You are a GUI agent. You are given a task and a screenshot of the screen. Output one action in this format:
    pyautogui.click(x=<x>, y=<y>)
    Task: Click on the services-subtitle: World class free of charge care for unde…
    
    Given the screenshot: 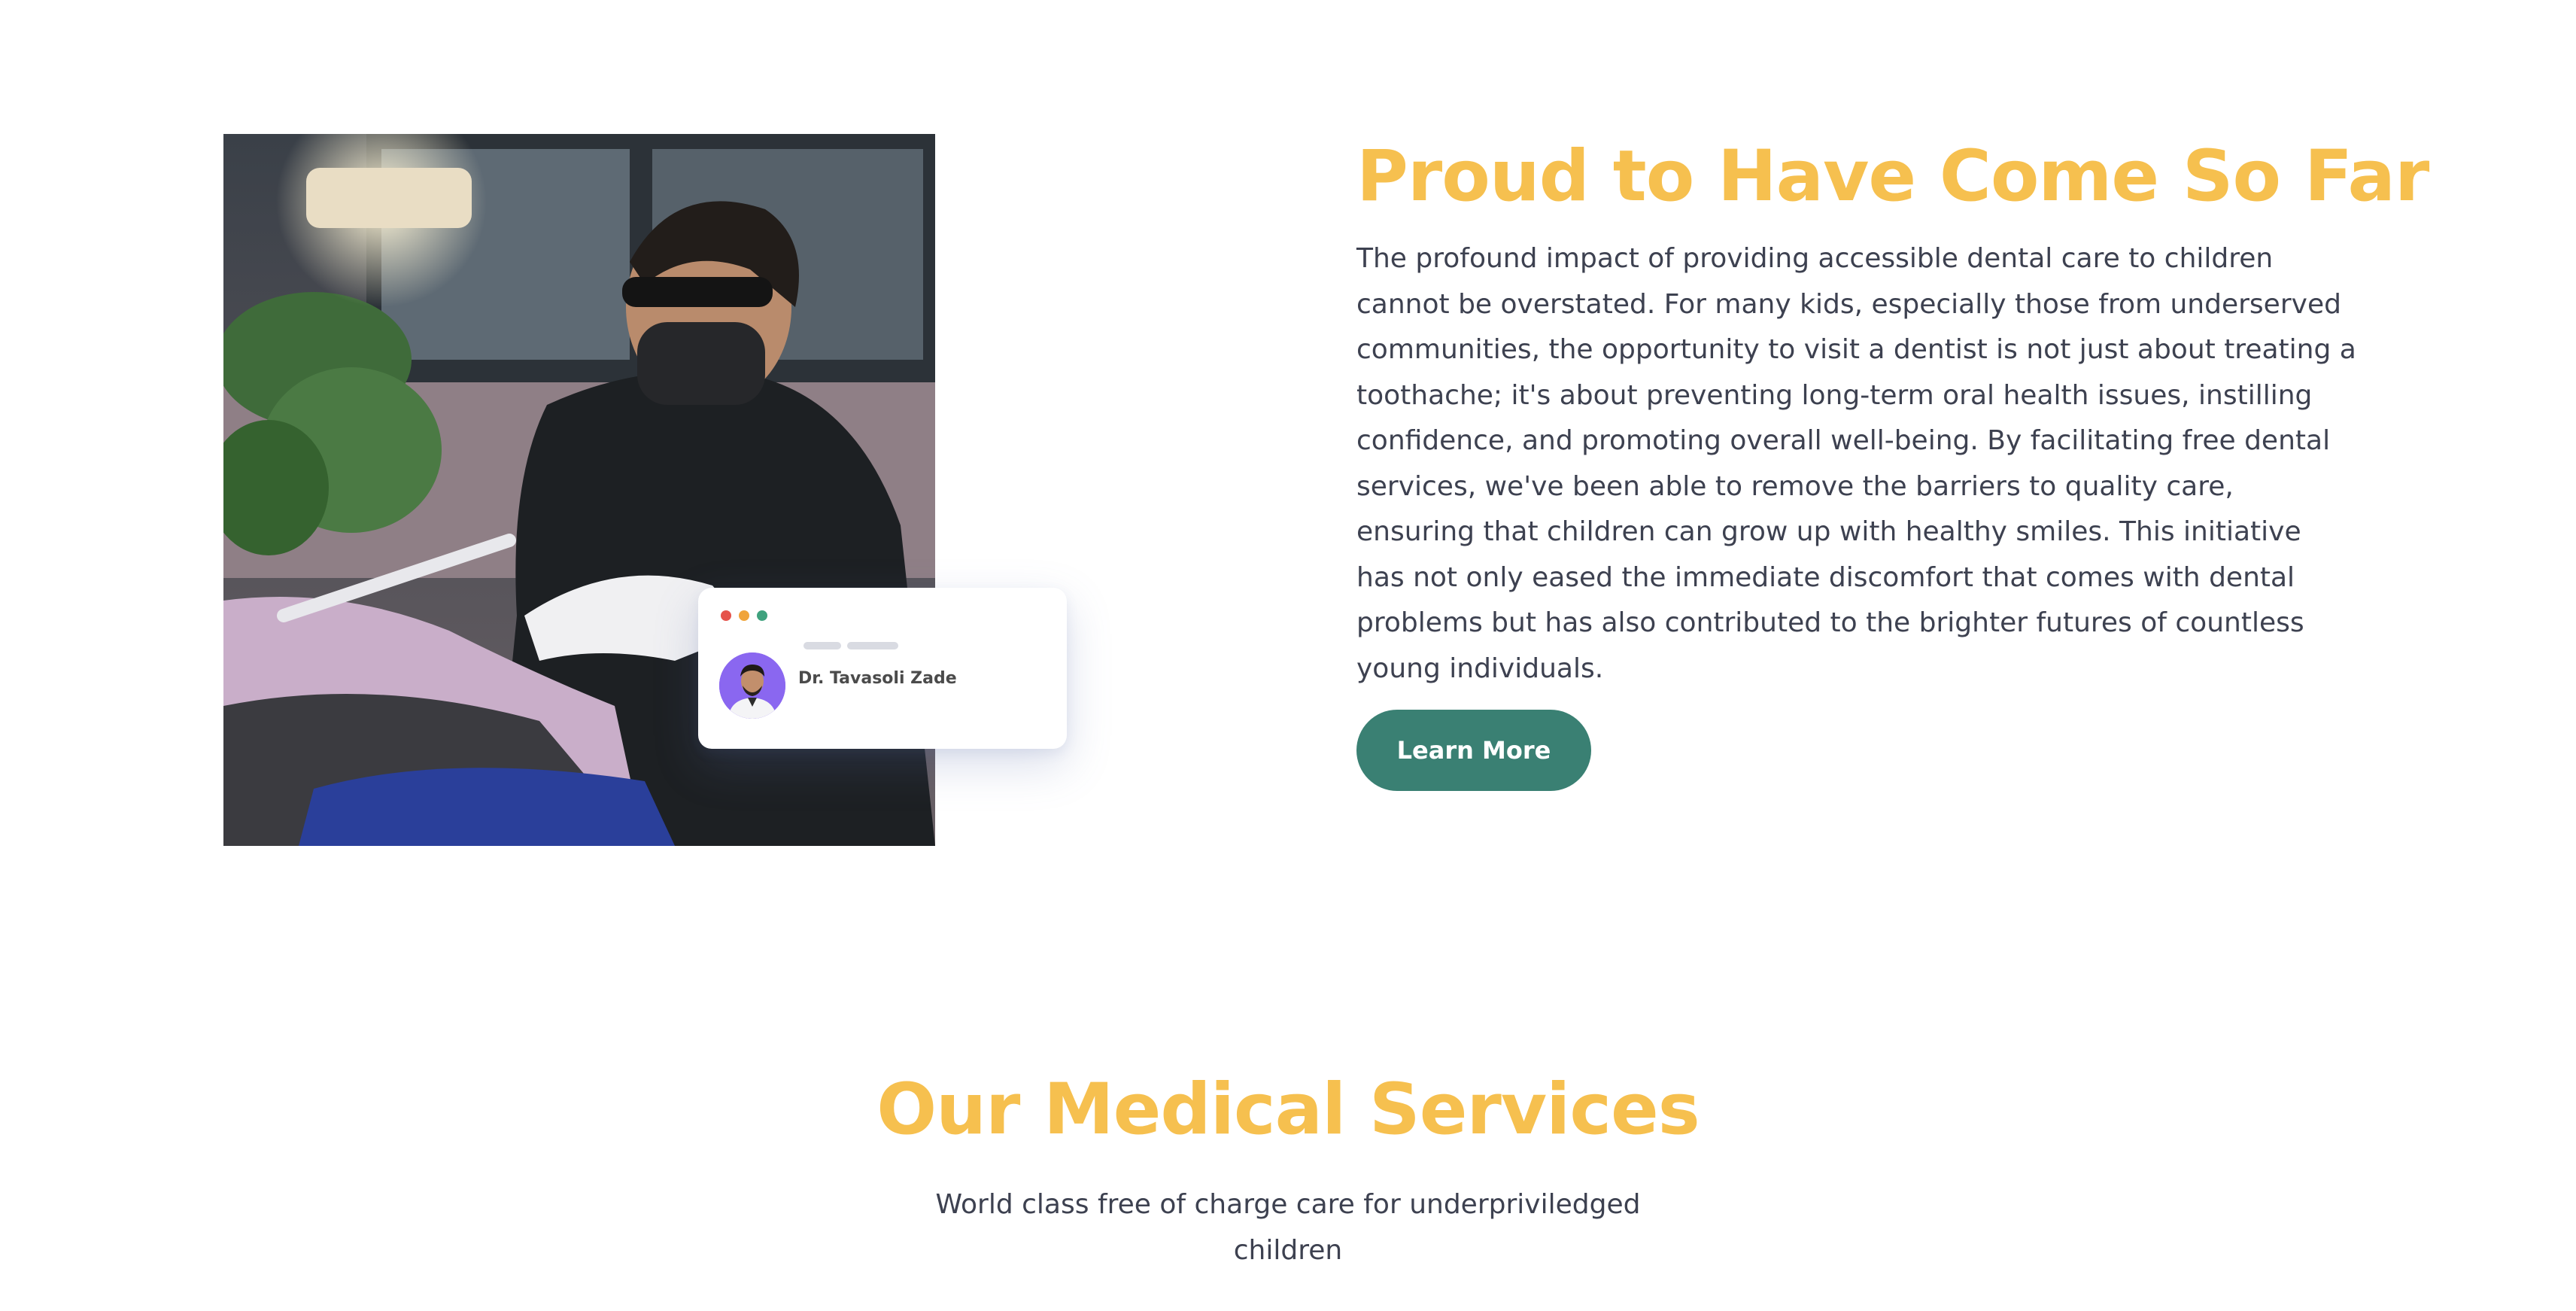 What is the action you would take?
    pyautogui.click(x=1288, y=1227)
    